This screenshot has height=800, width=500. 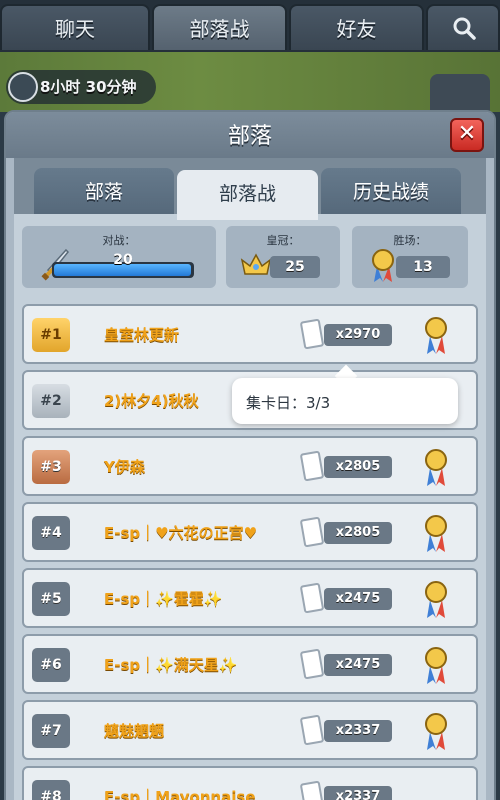 I want to click on rank-badge: #1, so click(x=51, y=335).